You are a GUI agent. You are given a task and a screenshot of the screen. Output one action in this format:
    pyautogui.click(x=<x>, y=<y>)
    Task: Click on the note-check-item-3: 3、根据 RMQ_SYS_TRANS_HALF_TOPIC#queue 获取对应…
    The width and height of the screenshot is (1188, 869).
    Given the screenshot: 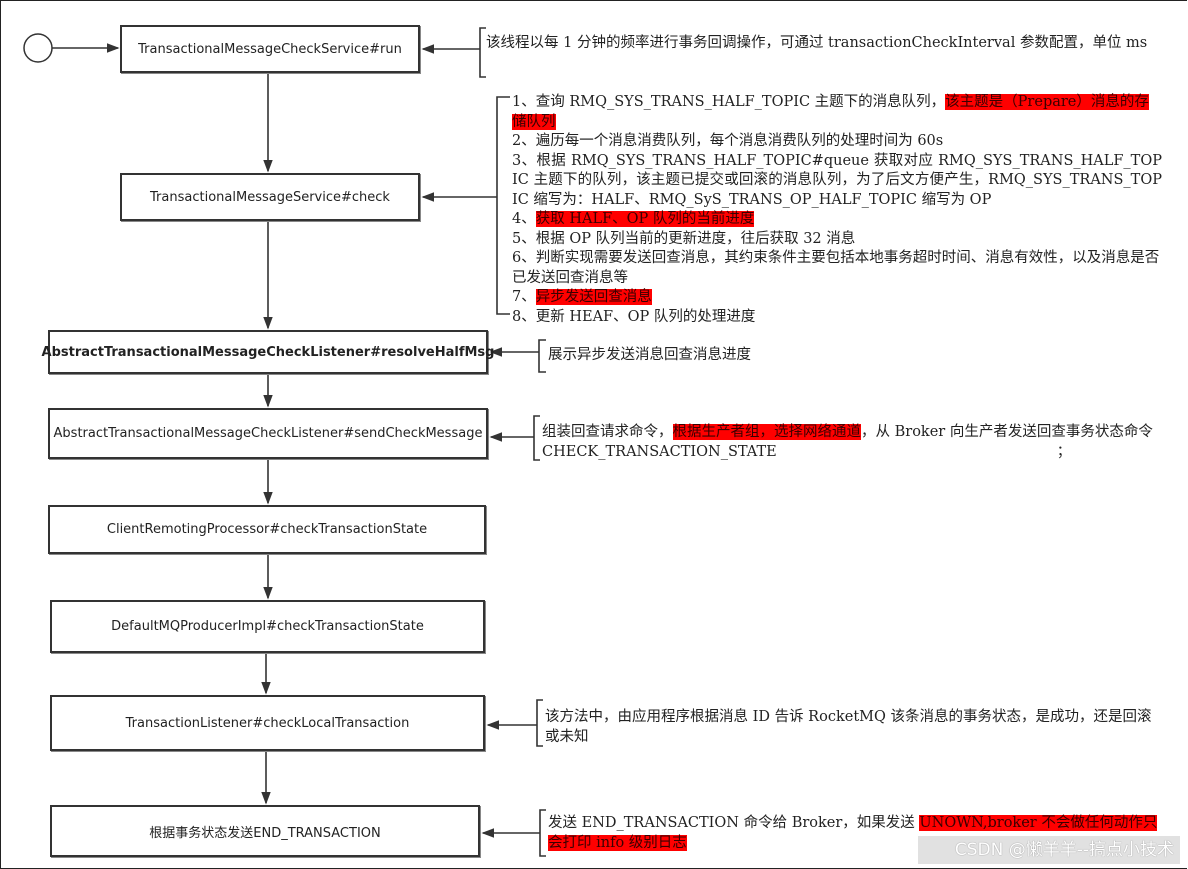 What is the action you would take?
    pyautogui.click(x=837, y=180)
    